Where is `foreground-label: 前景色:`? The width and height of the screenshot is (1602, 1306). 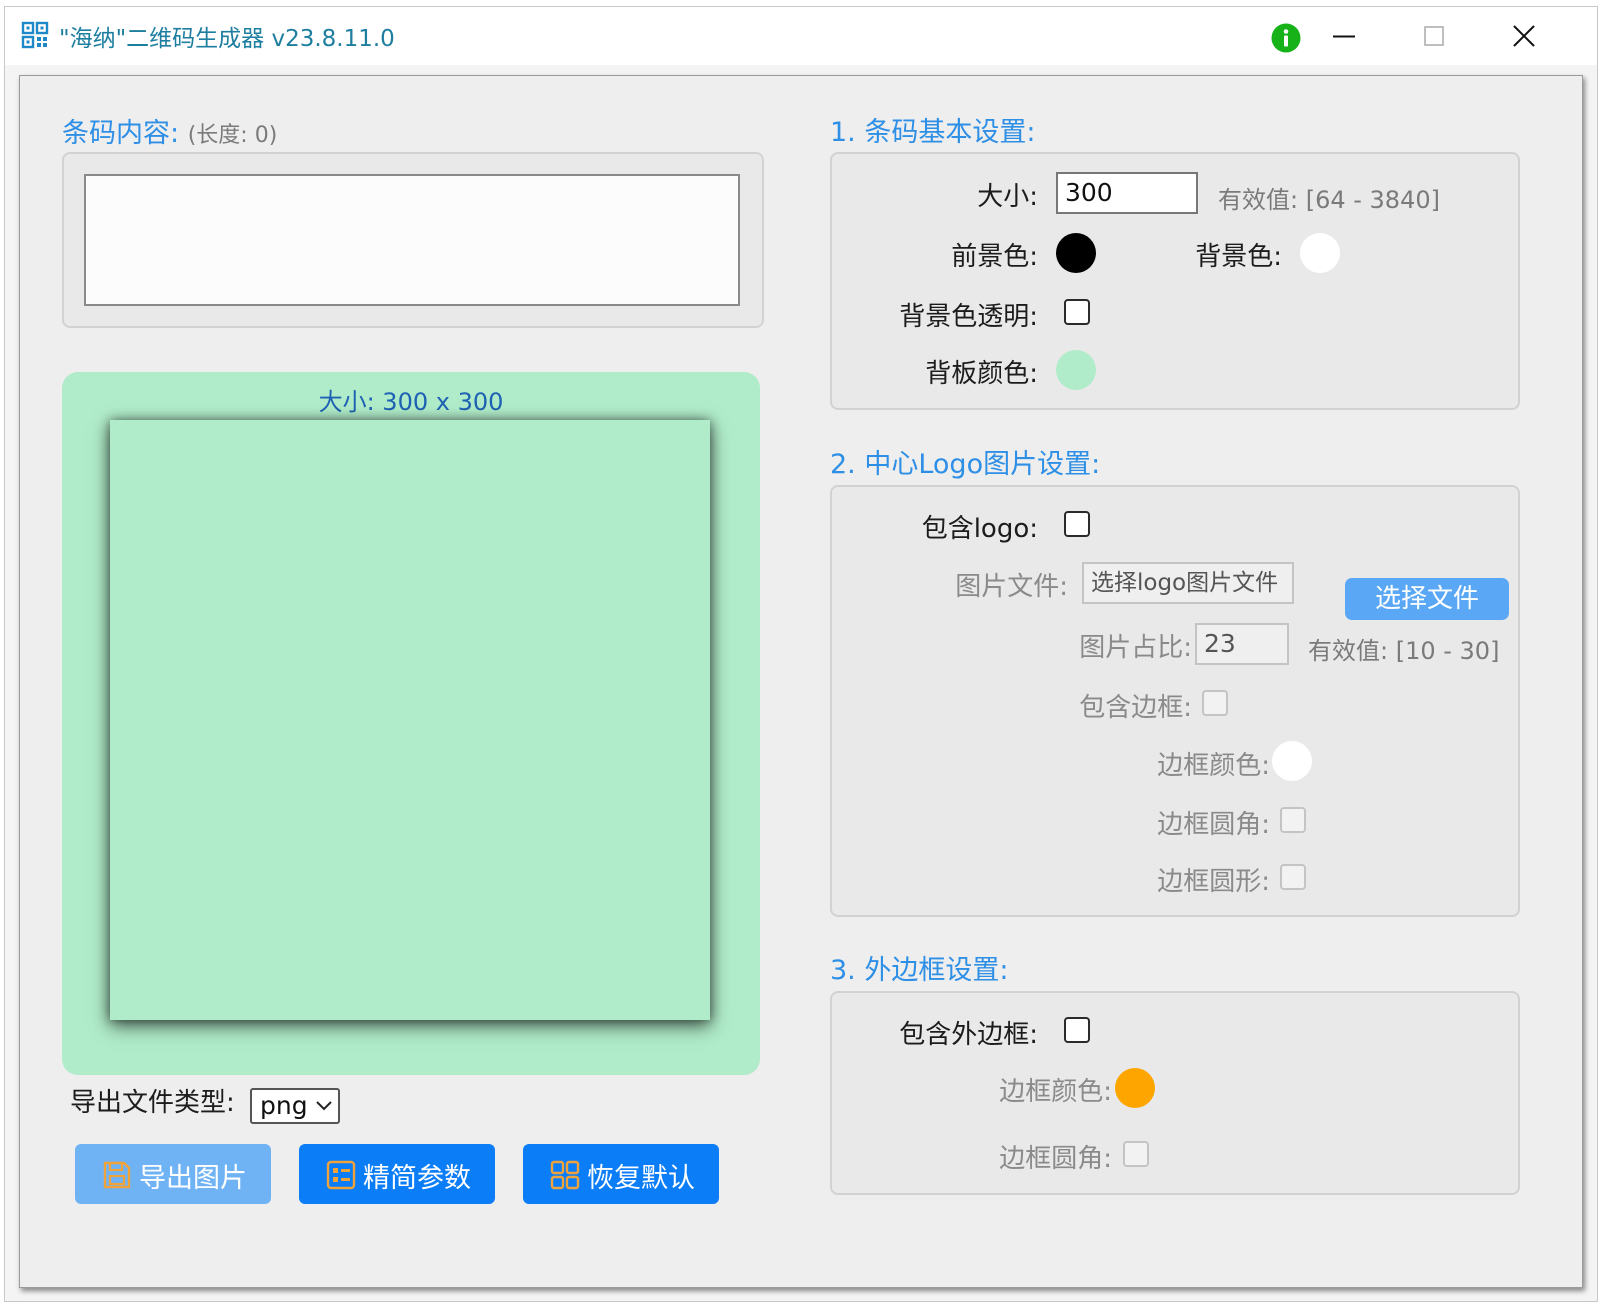
foreground-label: 前景色: is located at coordinates (994, 257).